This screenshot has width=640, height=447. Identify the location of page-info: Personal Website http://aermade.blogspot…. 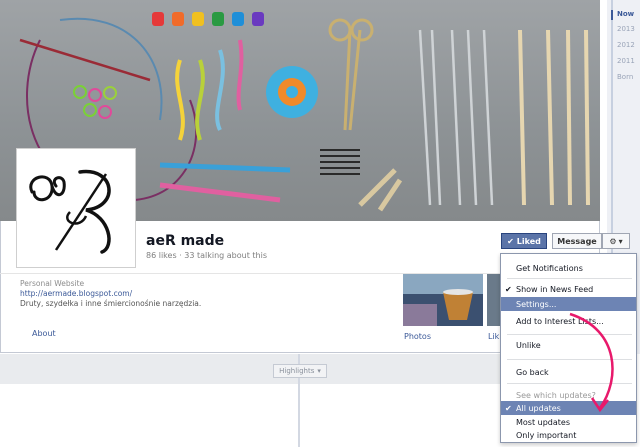
(200, 293).